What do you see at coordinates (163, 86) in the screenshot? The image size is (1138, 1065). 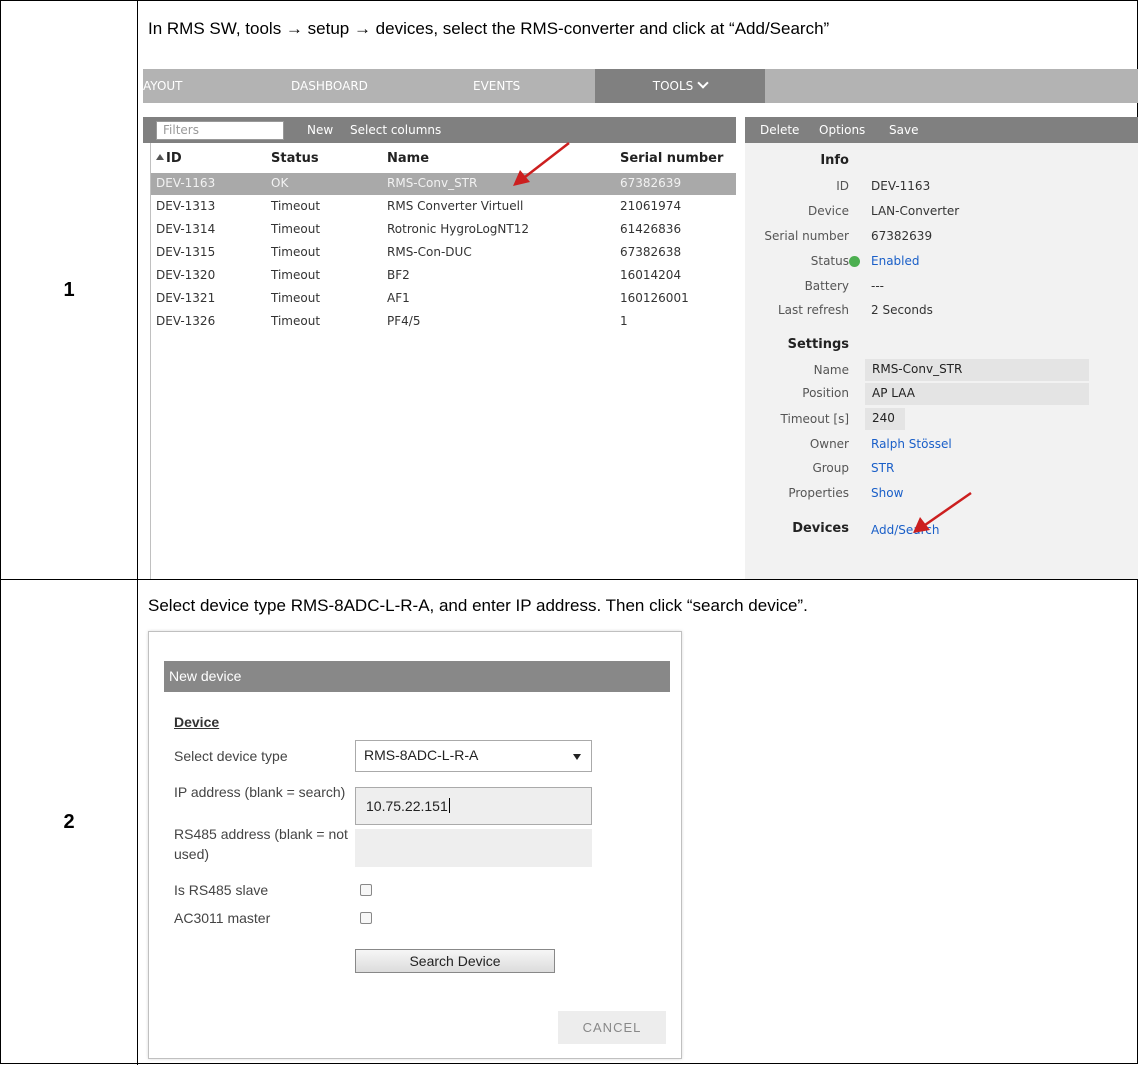 I see `nav-layout: AYOUT` at bounding box center [163, 86].